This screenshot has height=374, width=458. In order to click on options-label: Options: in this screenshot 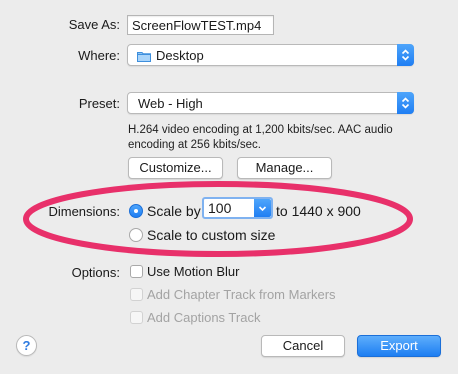, I will do `click(95, 272)`.